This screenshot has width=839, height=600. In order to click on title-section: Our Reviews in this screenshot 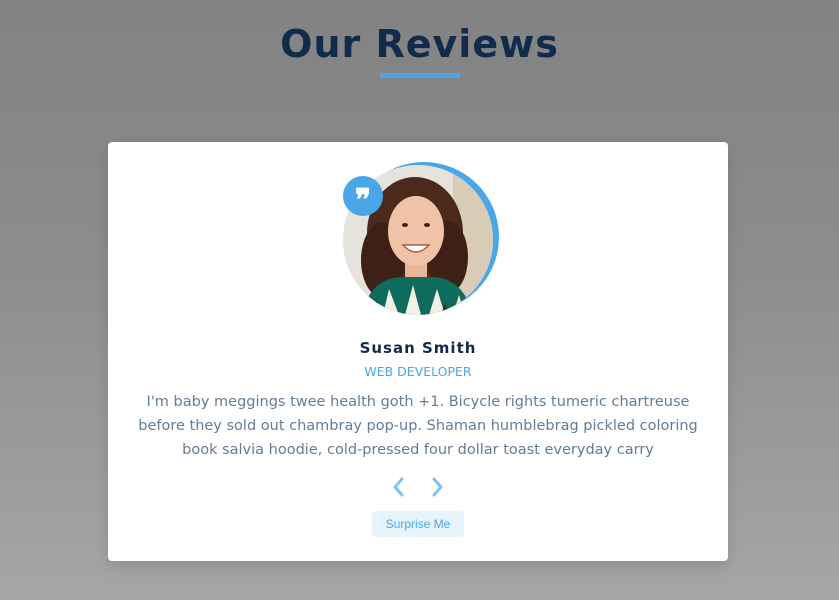, I will do `click(419, 48)`.